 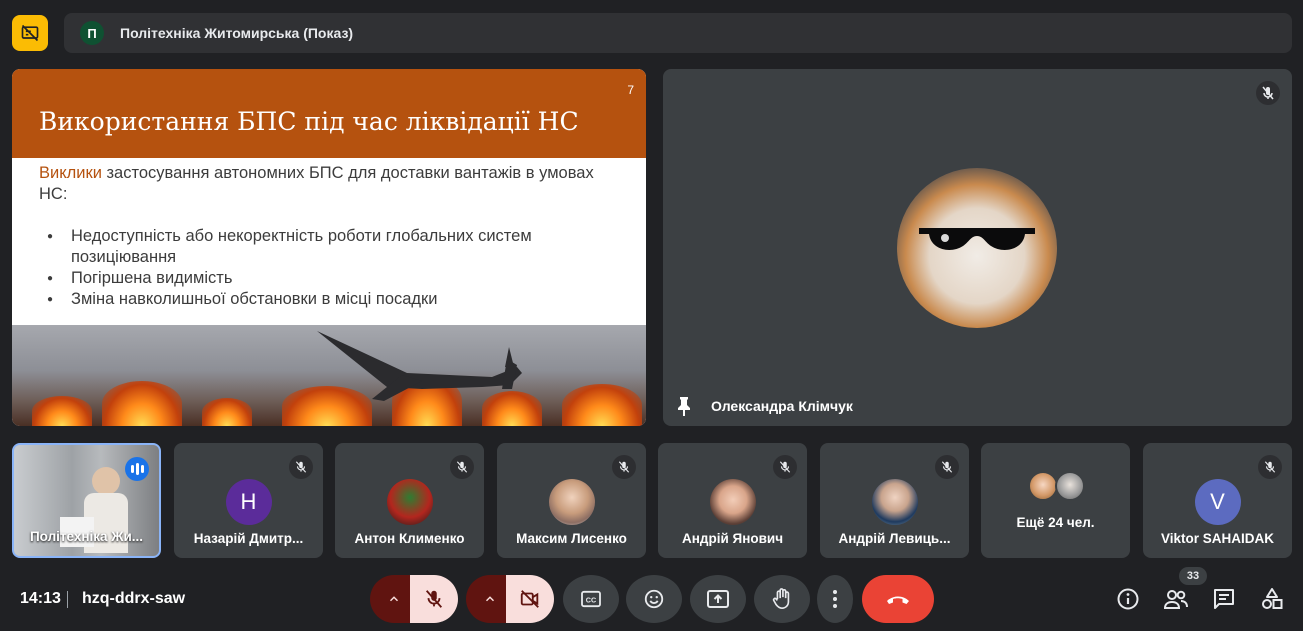 I want to click on present-screen-button, so click(x=718, y=599).